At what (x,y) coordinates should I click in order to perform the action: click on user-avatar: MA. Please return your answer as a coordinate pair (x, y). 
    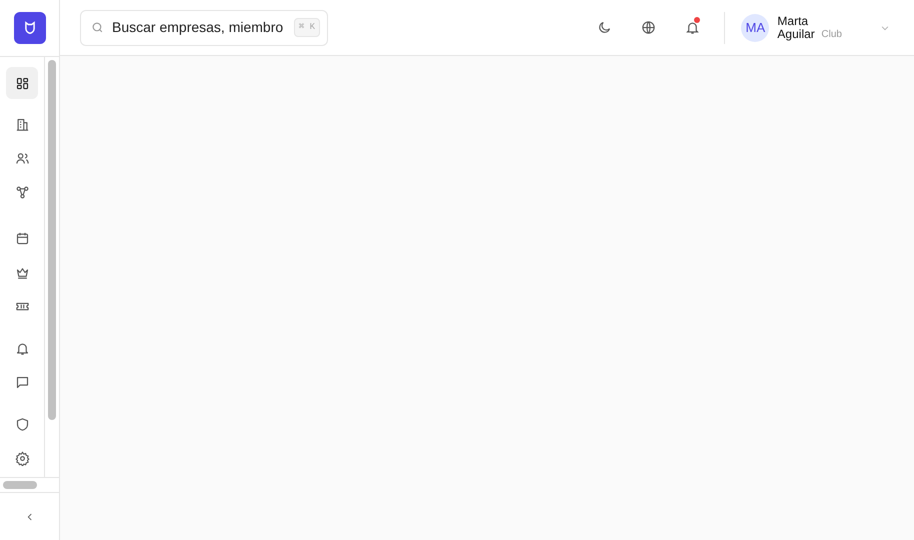
    Looking at the image, I should click on (755, 28).